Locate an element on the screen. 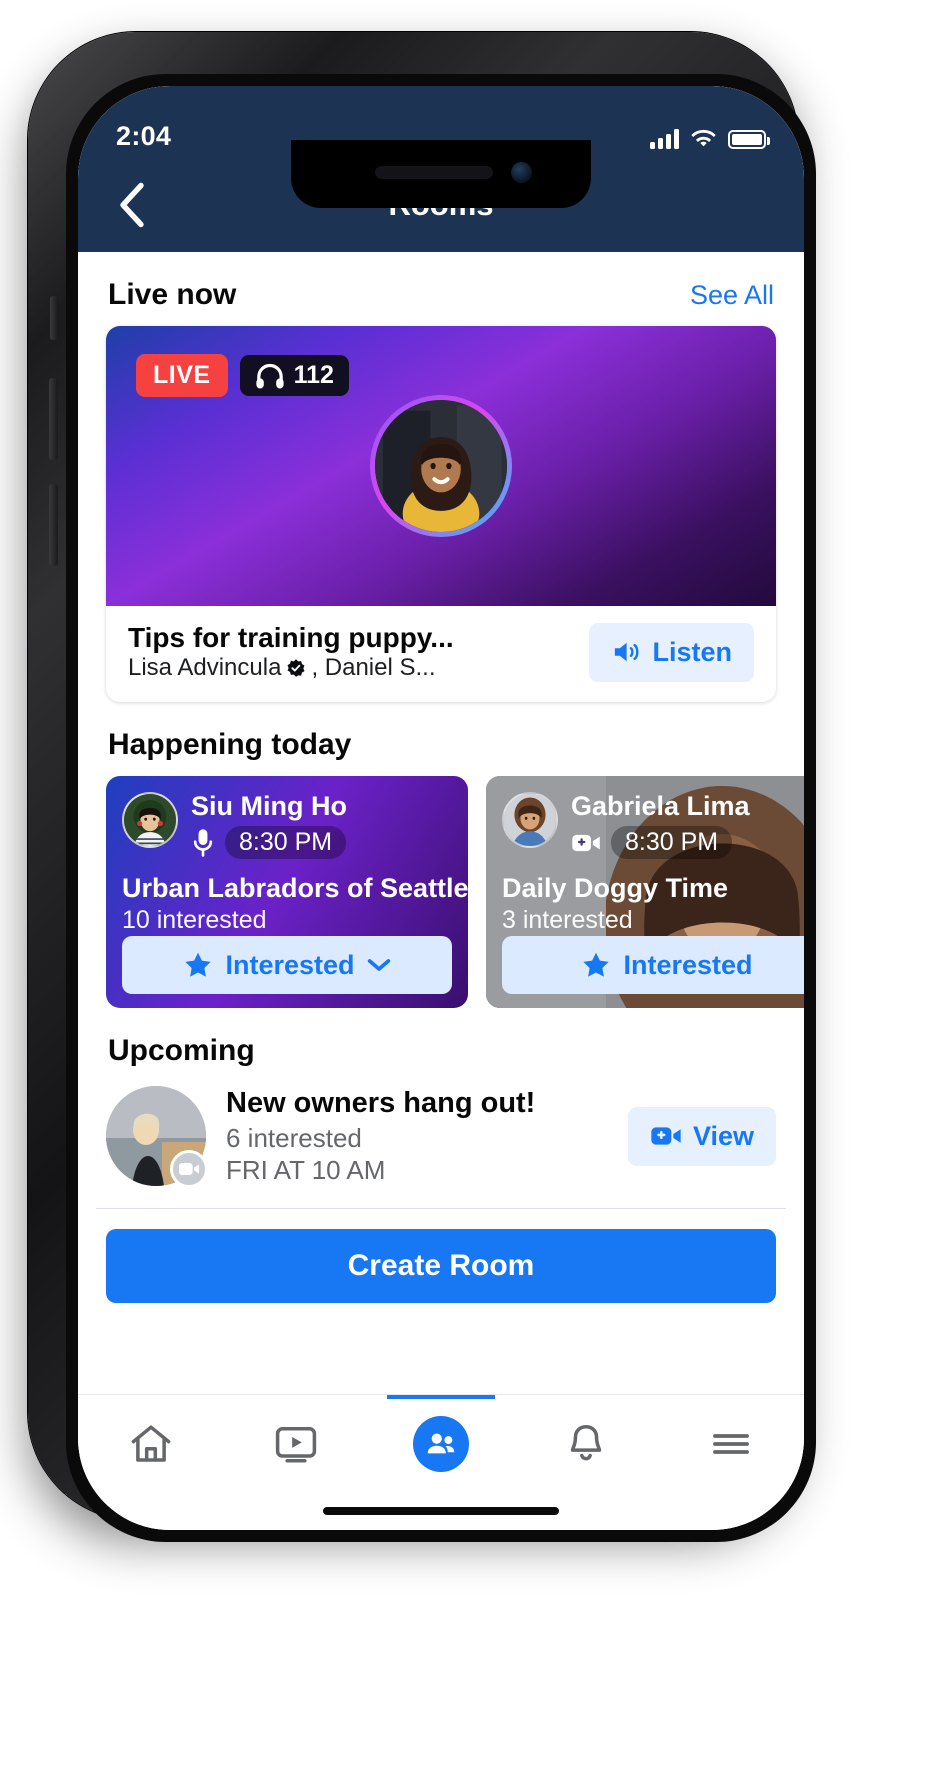 Image resolution: width=926 pixels, height=1792 pixels. tab-notifications is located at coordinates (586, 1443).